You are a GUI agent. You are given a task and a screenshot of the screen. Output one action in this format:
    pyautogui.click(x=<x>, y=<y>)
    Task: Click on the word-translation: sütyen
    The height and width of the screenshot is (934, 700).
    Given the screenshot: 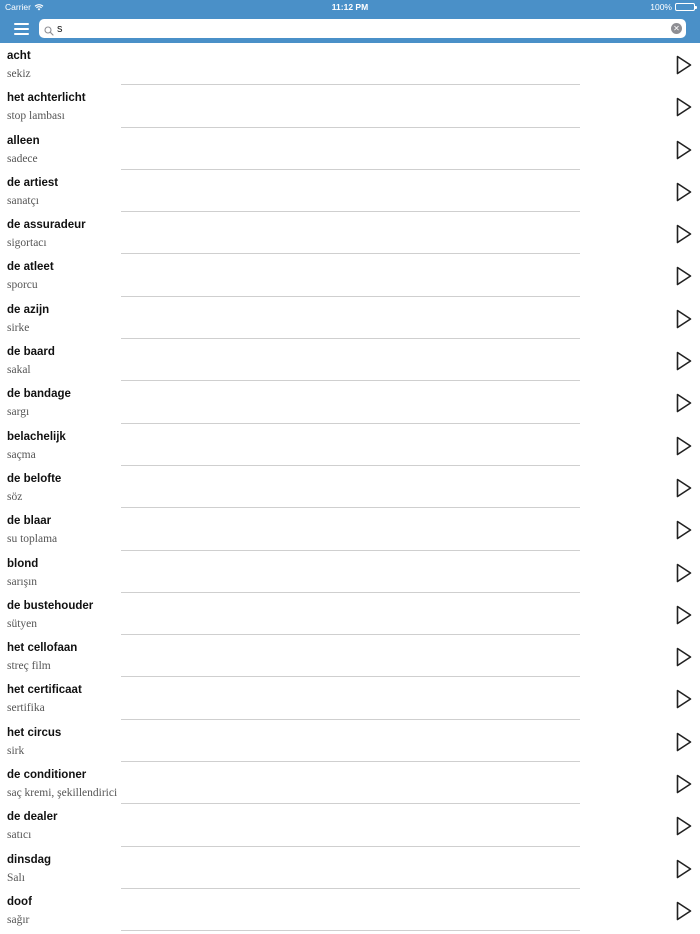 What is the action you would take?
    pyautogui.click(x=22, y=623)
    